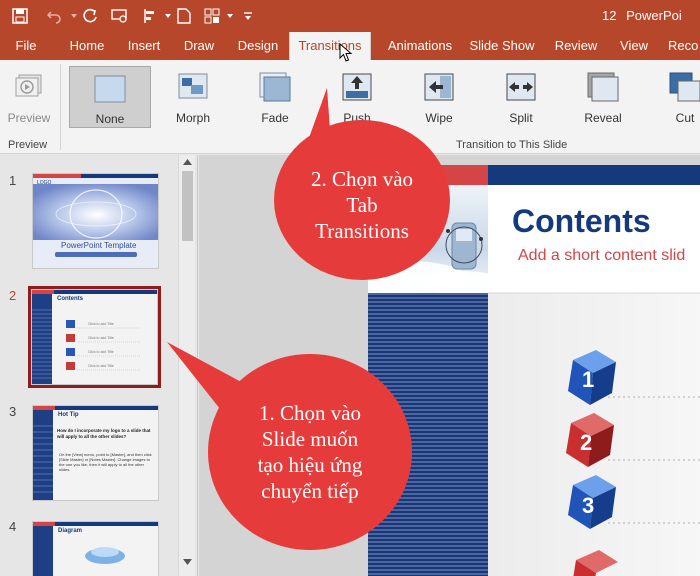 The height and width of the screenshot is (576, 700). Describe the element at coordinates (310, 491) in the screenshot. I see `callout-line: chuyển tiếp` at that location.